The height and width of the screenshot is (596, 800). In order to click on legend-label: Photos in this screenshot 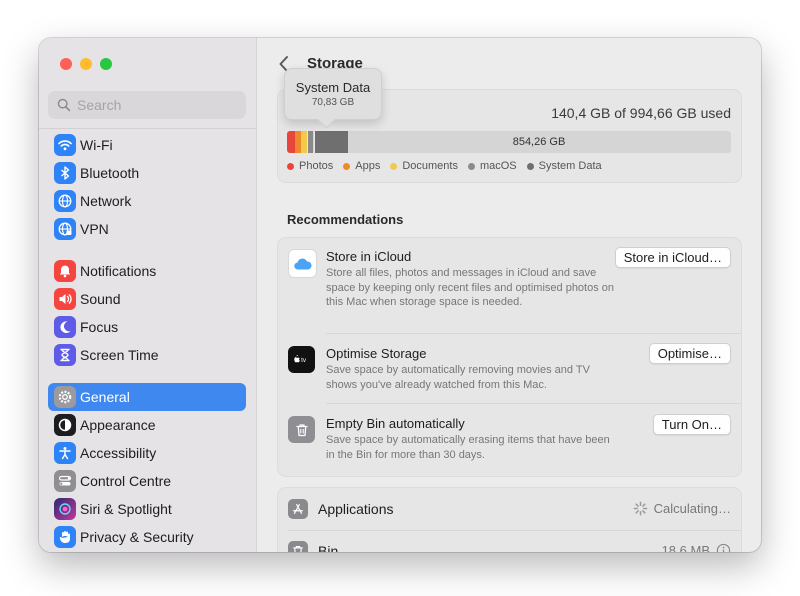, I will do `click(316, 166)`.